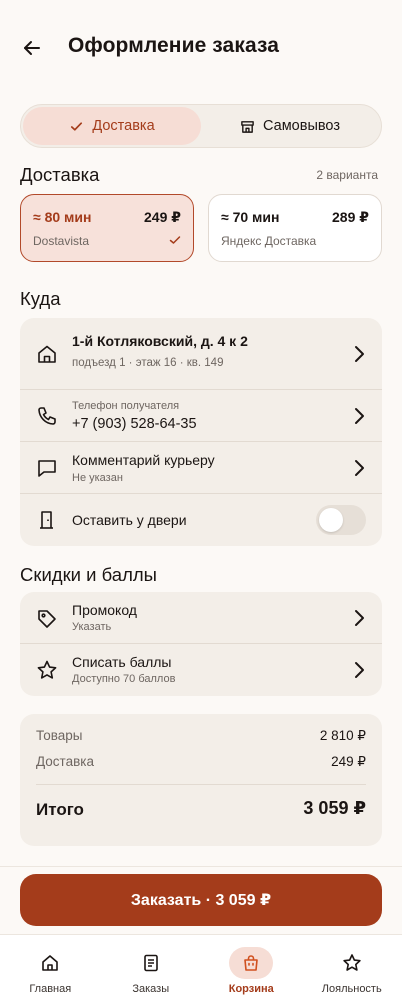 The width and height of the screenshot is (402, 1006). Describe the element at coordinates (148, 363) in the screenshot. I see `address-details: подъезд 1 · этаж 16 · кв. 149` at that location.